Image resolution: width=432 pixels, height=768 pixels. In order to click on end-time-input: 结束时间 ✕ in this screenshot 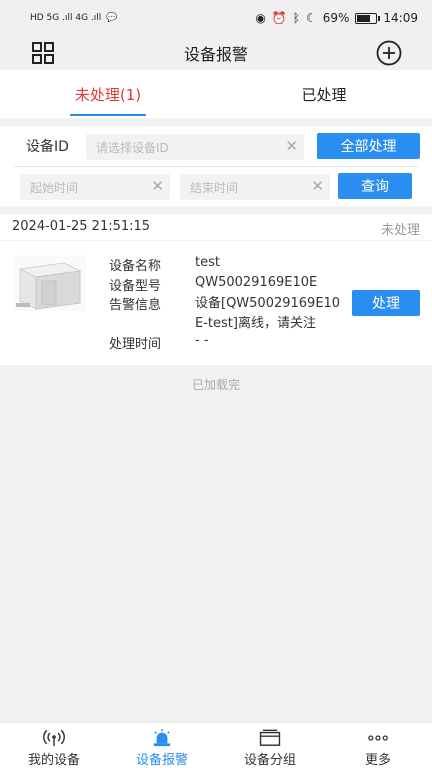, I will do `click(255, 187)`.